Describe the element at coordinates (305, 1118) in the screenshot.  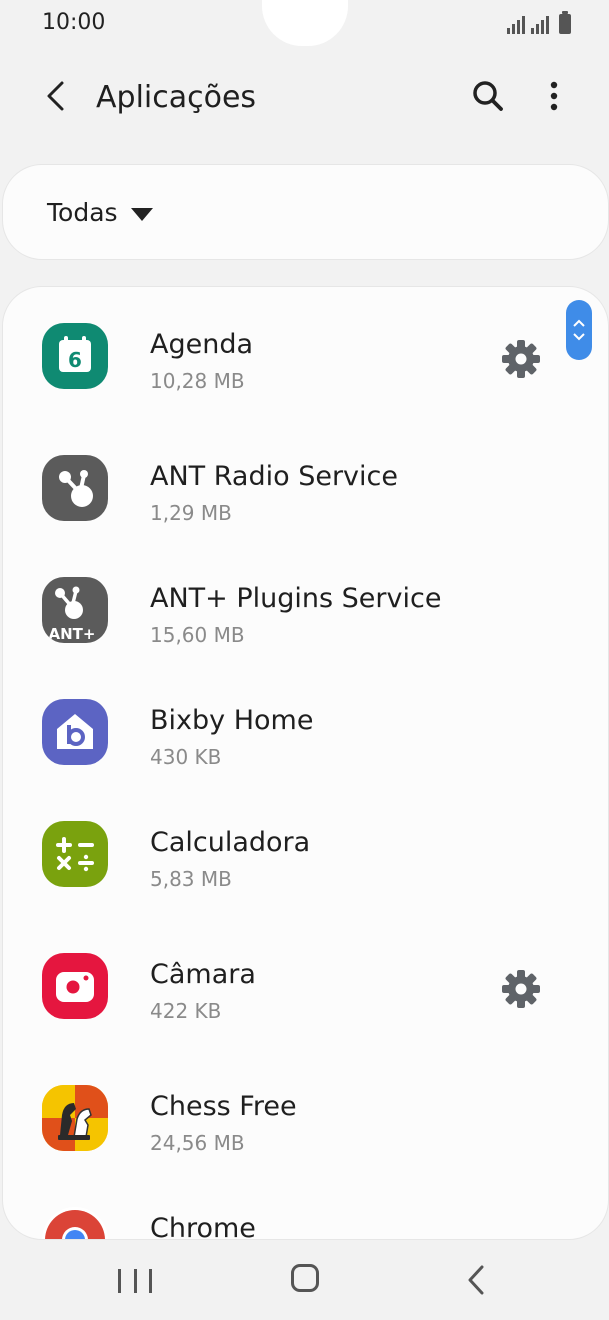
I see `app-list-item: Chess Free 24,56 MB` at that location.